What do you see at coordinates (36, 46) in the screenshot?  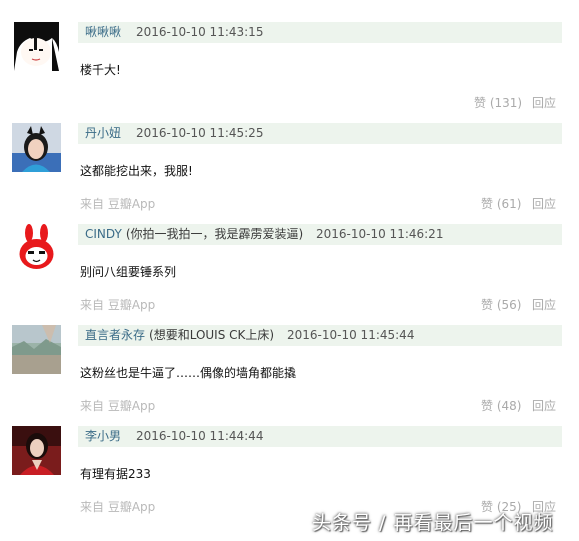 I see `avatar-cartoon-girl-icon` at bounding box center [36, 46].